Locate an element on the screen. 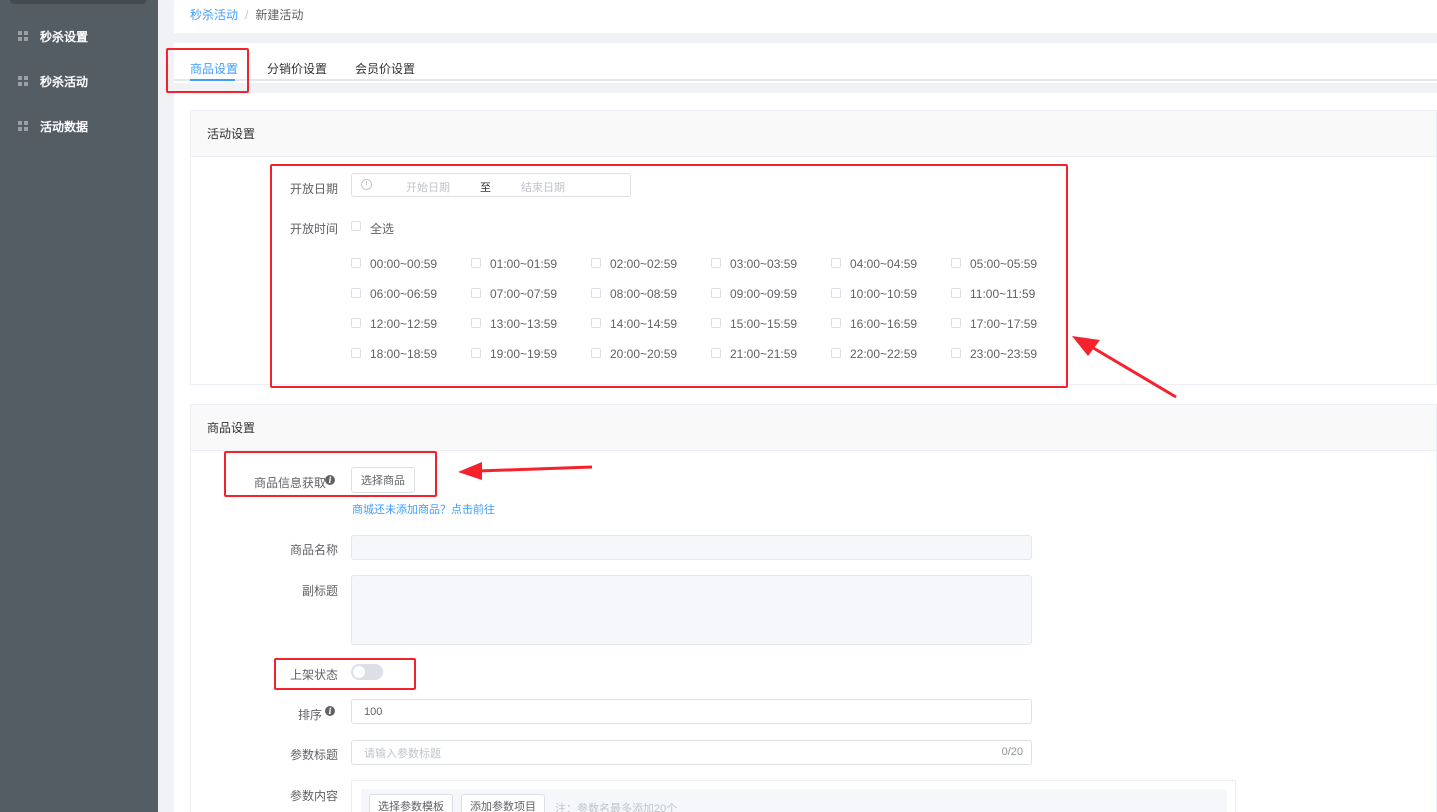 Image resolution: width=1437 pixels, height=812 pixels. annotation-box-tab is located at coordinates (207, 70).